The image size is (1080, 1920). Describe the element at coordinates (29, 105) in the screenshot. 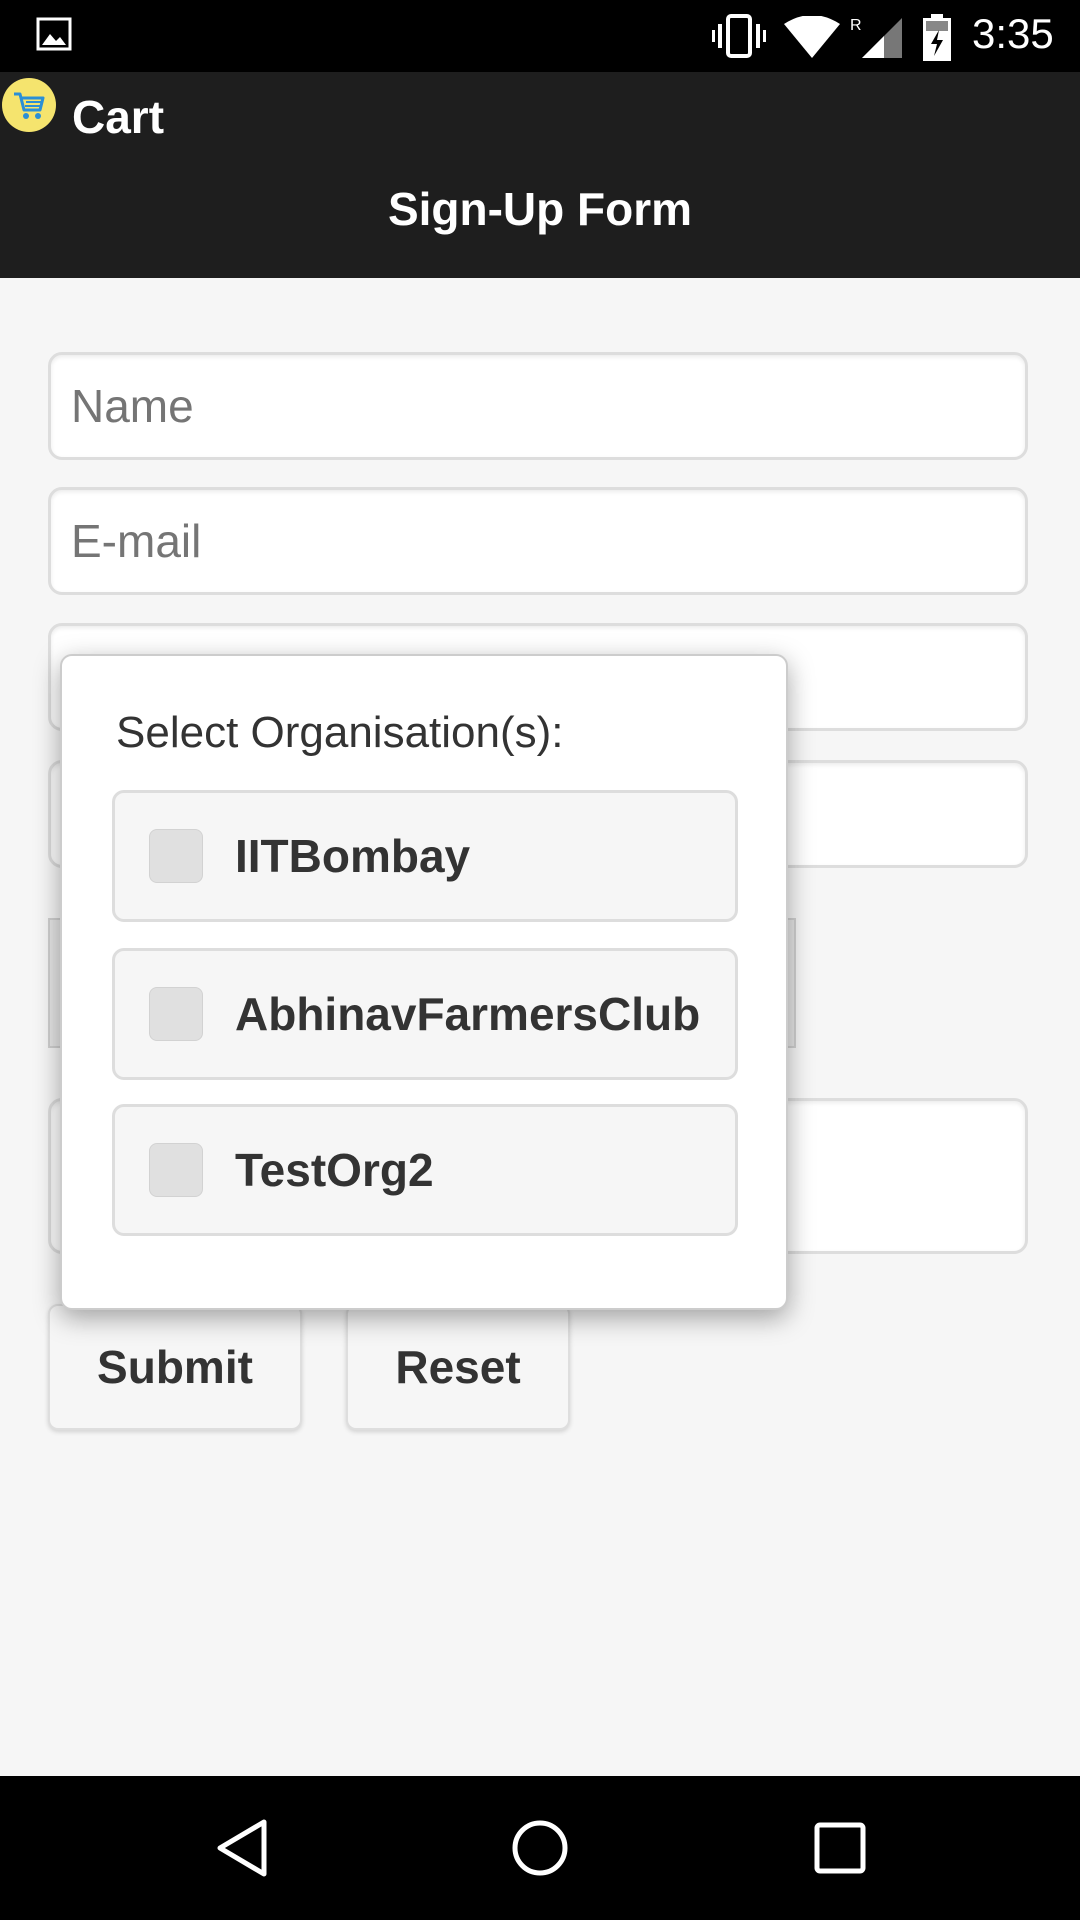

I see `cart-icon` at that location.